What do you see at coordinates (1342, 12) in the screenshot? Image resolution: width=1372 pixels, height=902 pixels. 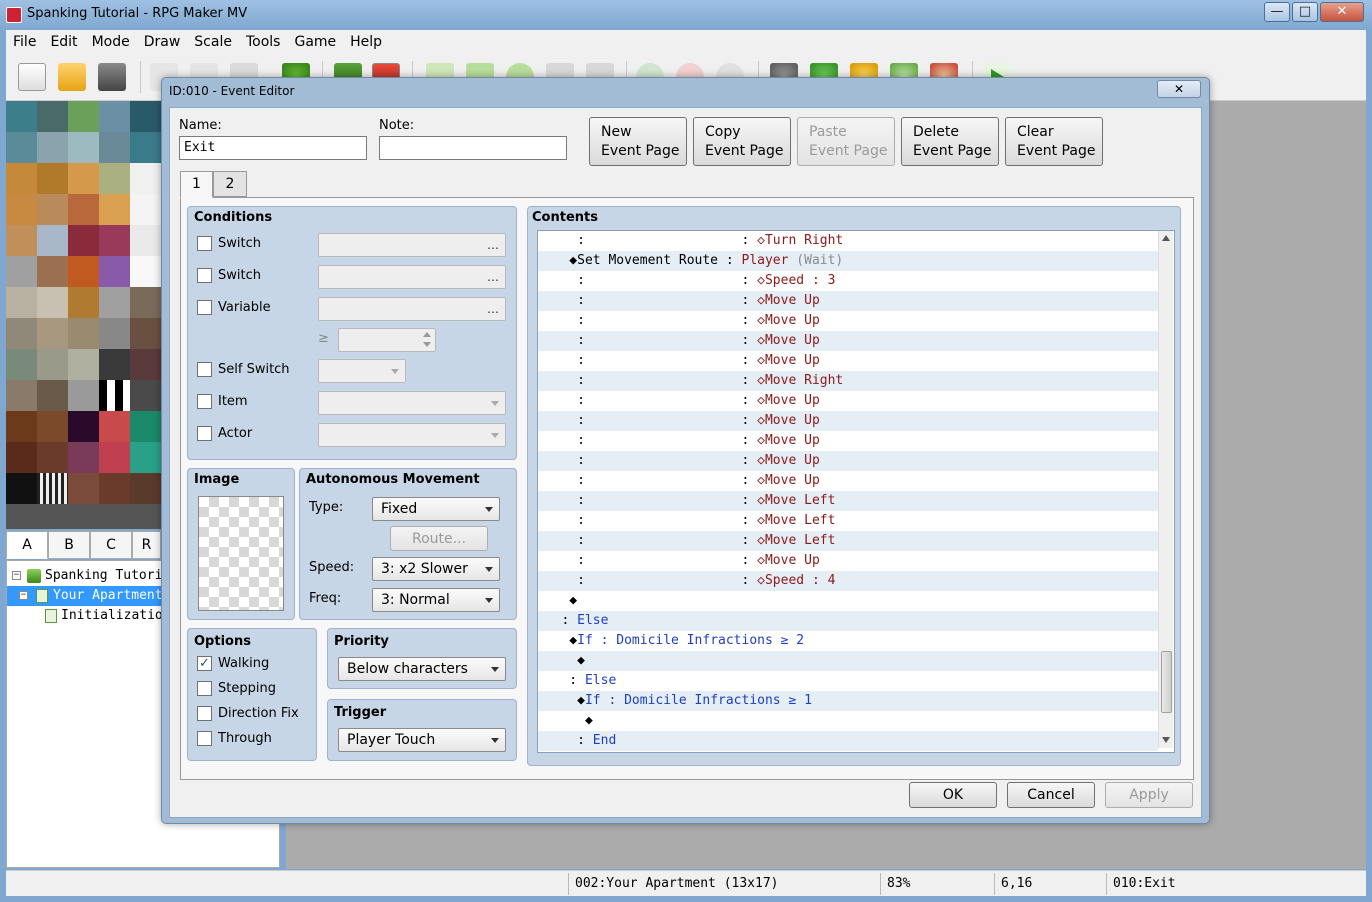 I see `close-window-button: ✕` at bounding box center [1342, 12].